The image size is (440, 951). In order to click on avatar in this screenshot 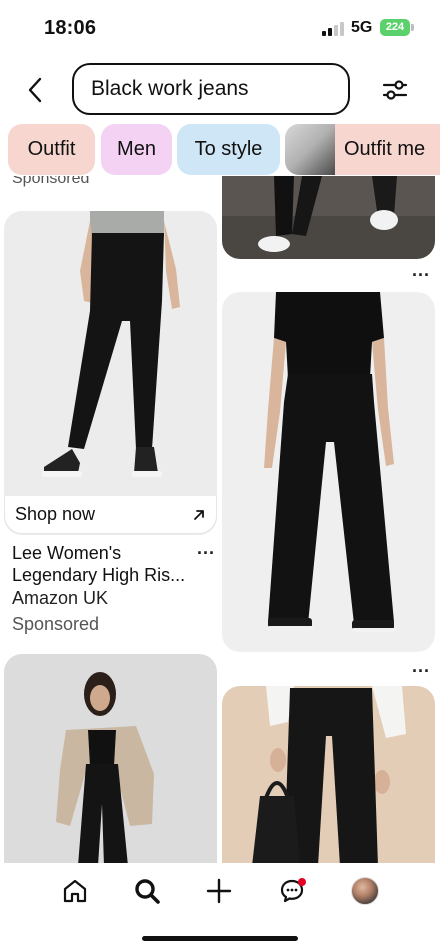, I will do `click(365, 891)`.